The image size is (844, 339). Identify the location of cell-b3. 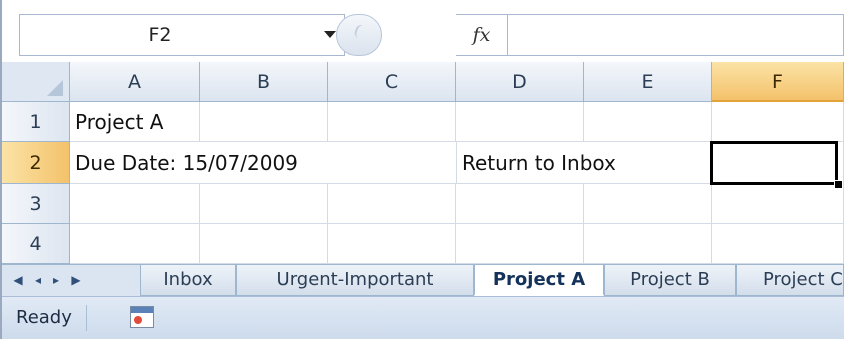
(264, 204).